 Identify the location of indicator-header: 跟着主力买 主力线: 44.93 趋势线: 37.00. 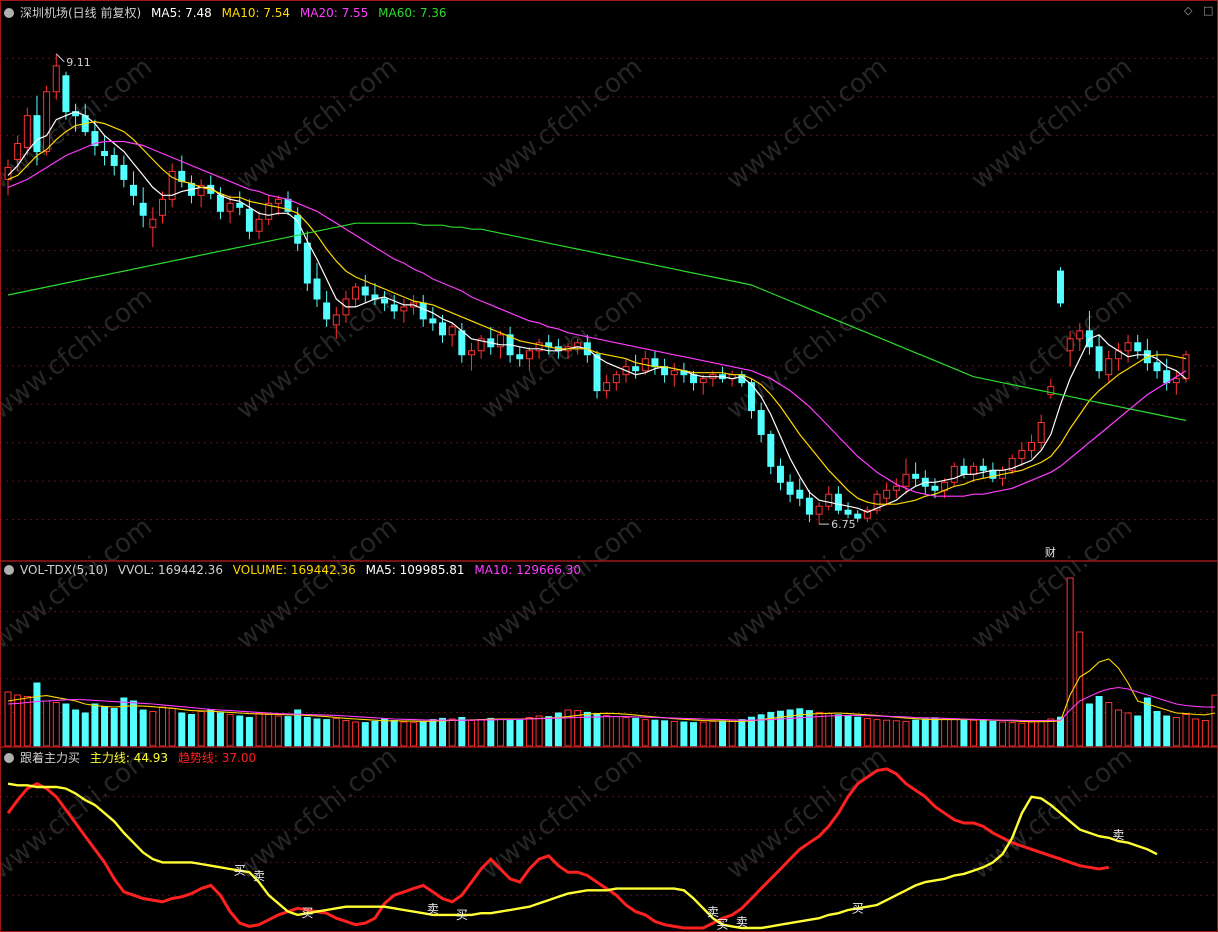
(133, 757).